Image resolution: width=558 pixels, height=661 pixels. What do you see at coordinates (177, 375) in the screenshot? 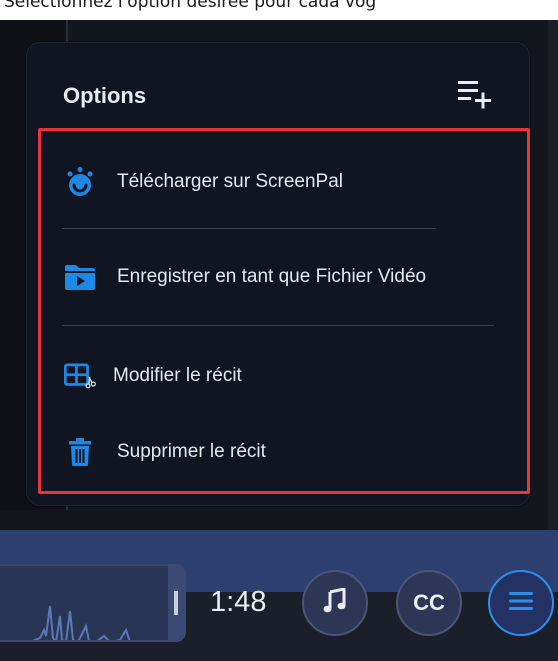
I see `menu-item-label: Modifier le récit` at bounding box center [177, 375].